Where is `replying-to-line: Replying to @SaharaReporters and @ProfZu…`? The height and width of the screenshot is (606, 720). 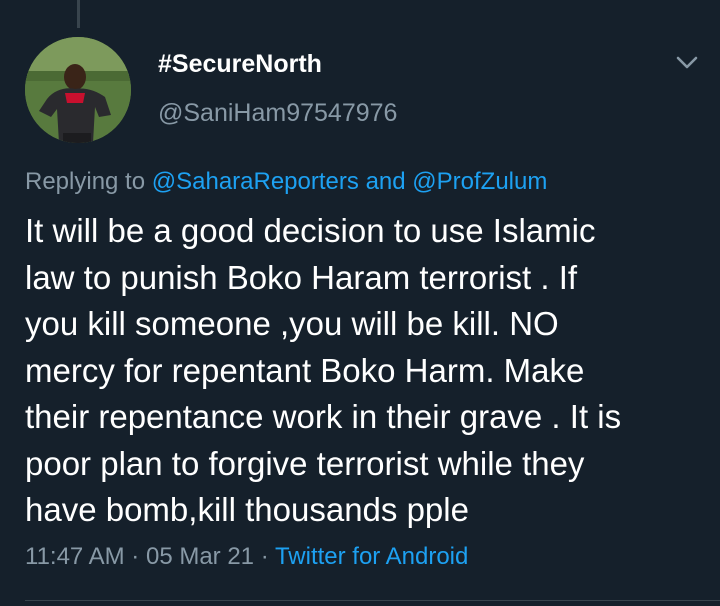 replying-to-line: Replying to @SaharaReporters and @ProfZu… is located at coordinates (286, 182).